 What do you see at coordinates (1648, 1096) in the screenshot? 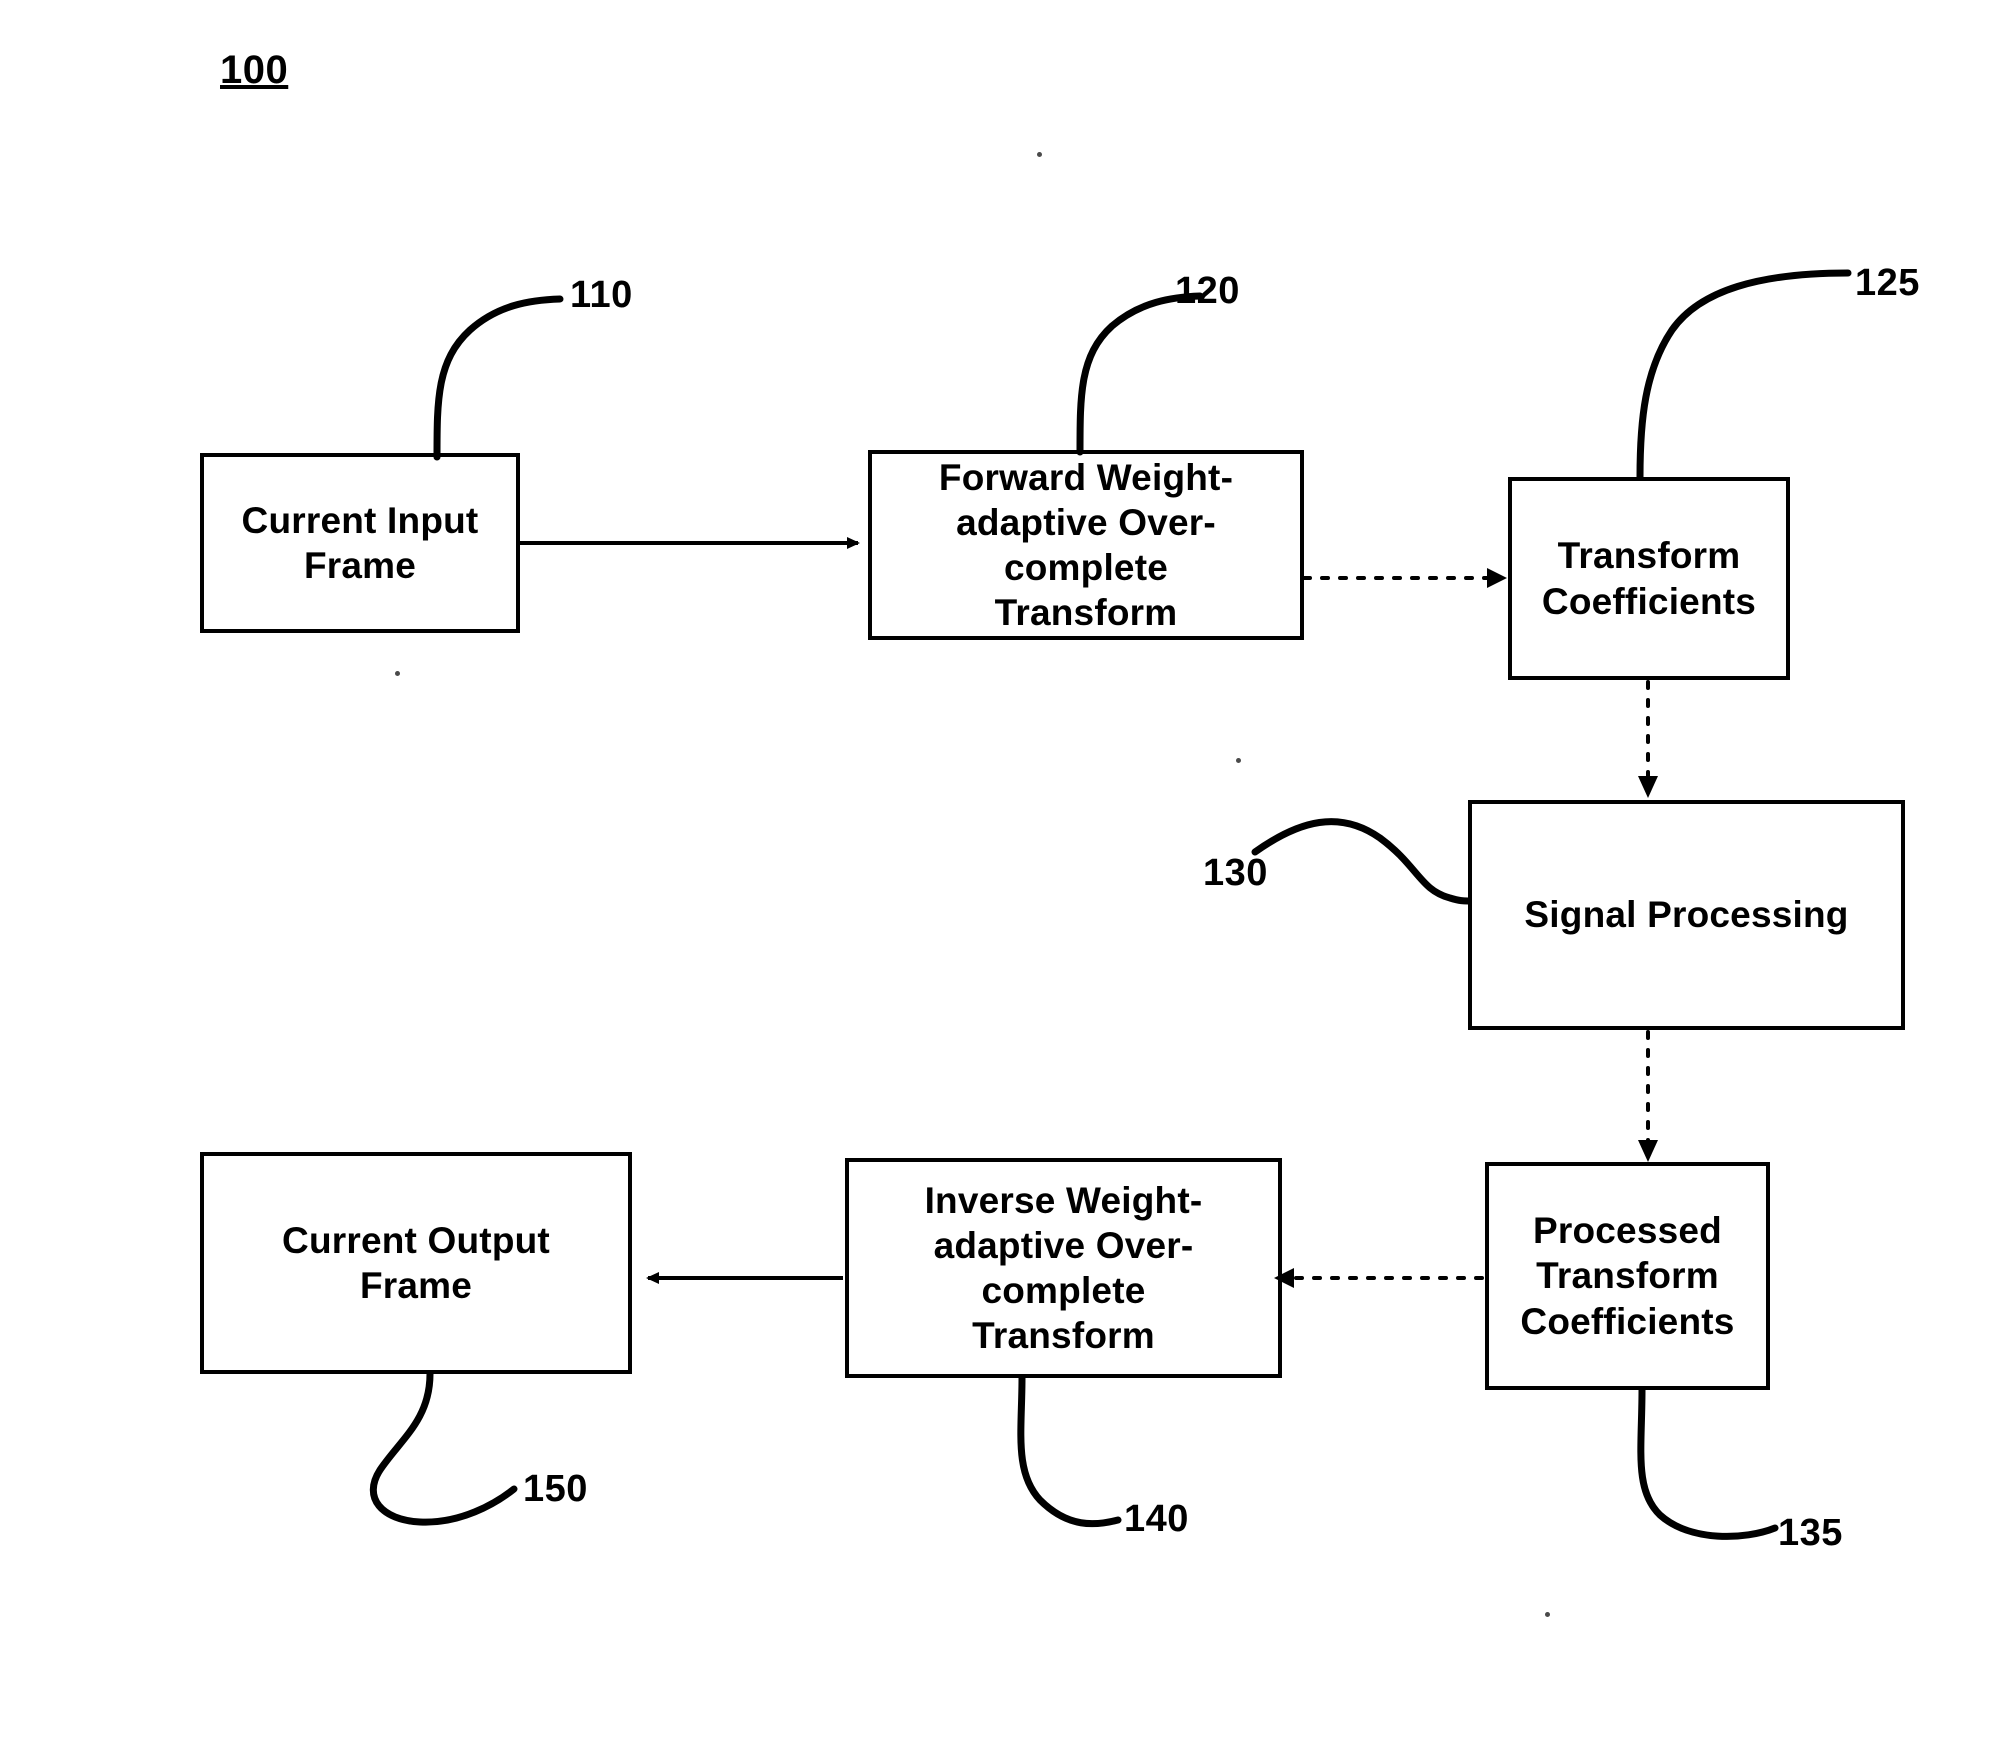
I see `connector-signal-processing-to-processed` at bounding box center [1648, 1096].